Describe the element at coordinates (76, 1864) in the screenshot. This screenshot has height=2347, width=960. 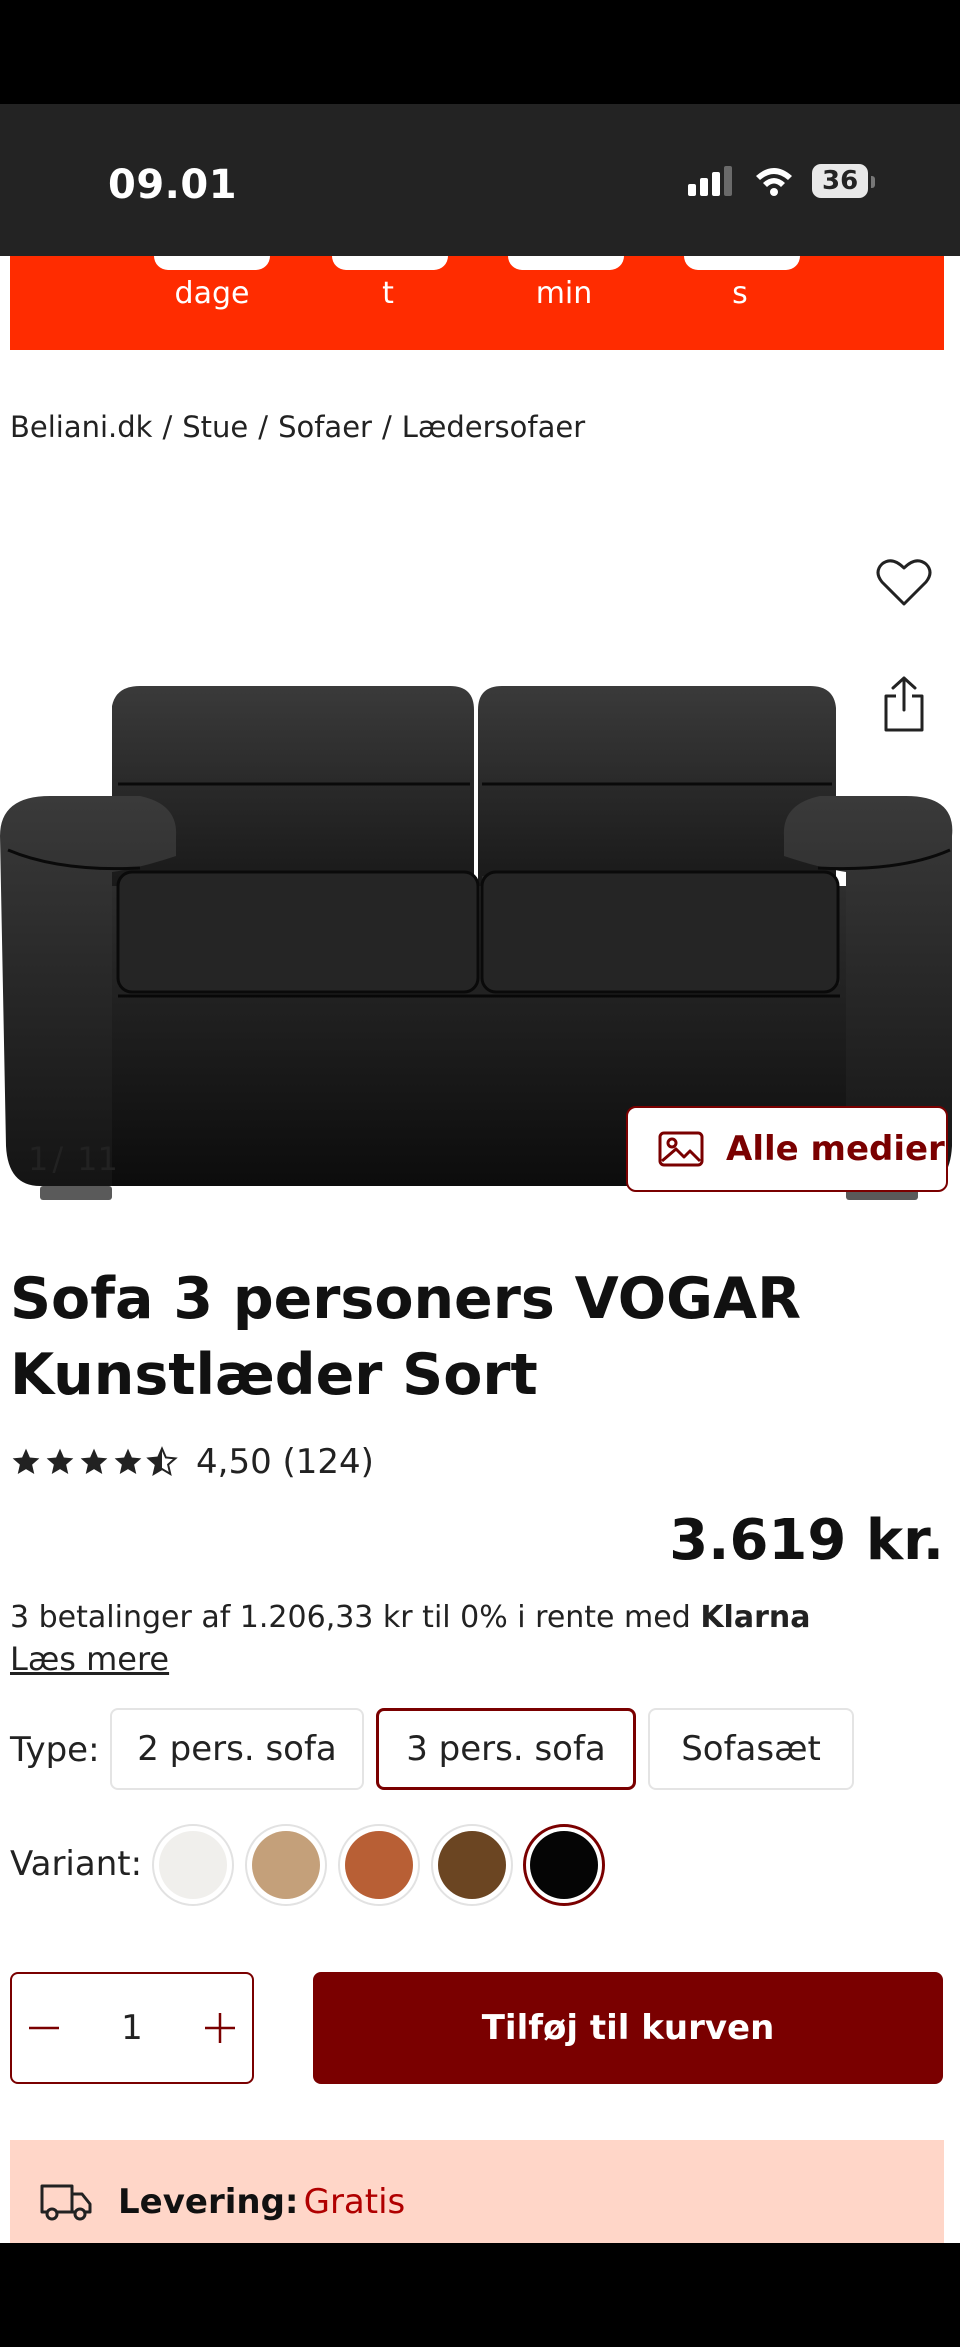
I see `variant-label: Variant:` at that location.